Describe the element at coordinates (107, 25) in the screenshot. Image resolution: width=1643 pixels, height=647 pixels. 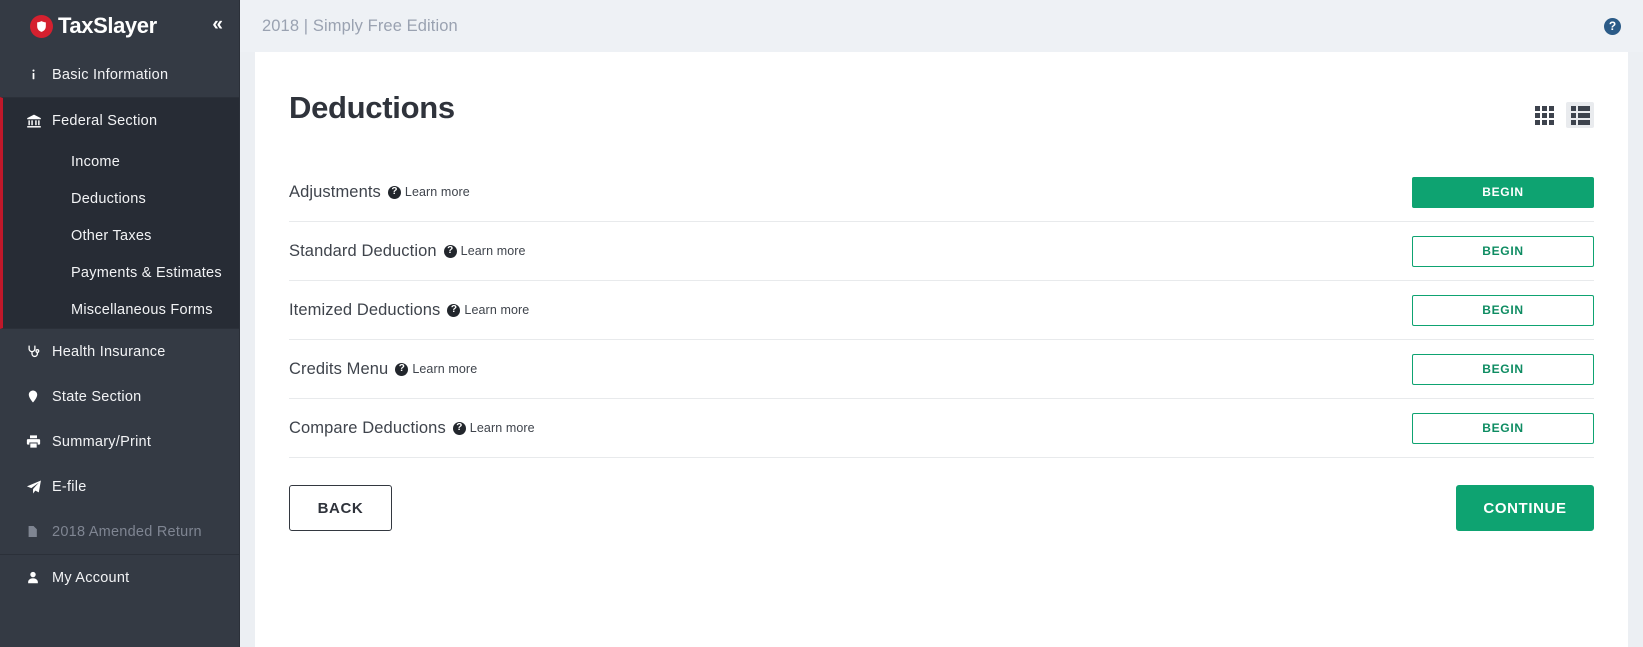
I see `brand-name: TaxSlayer` at that location.